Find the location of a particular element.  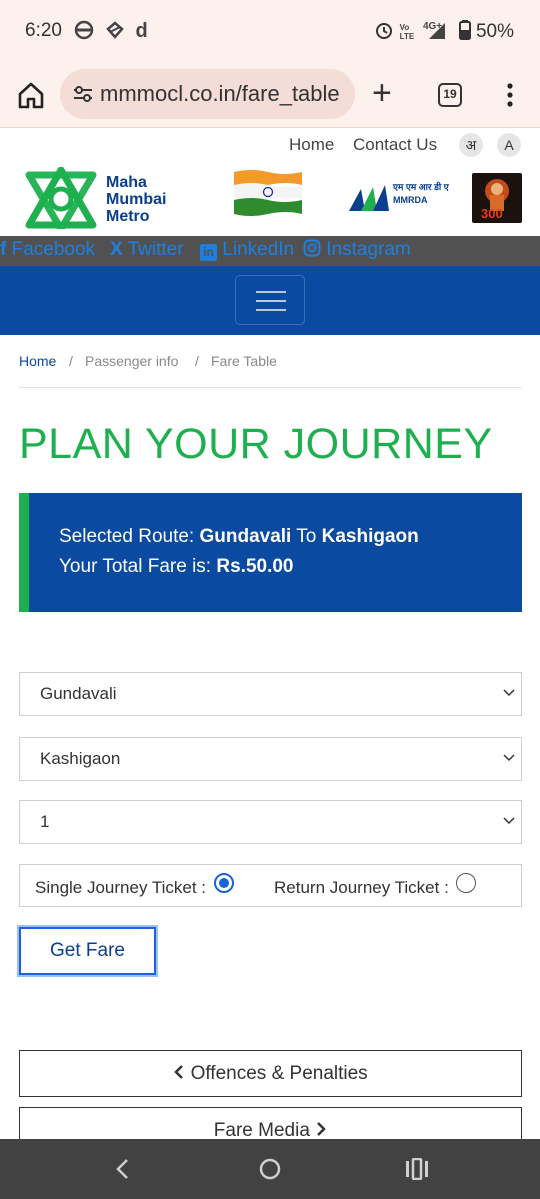

to-station-select: Kashigaon is located at coordinates (270, 759).